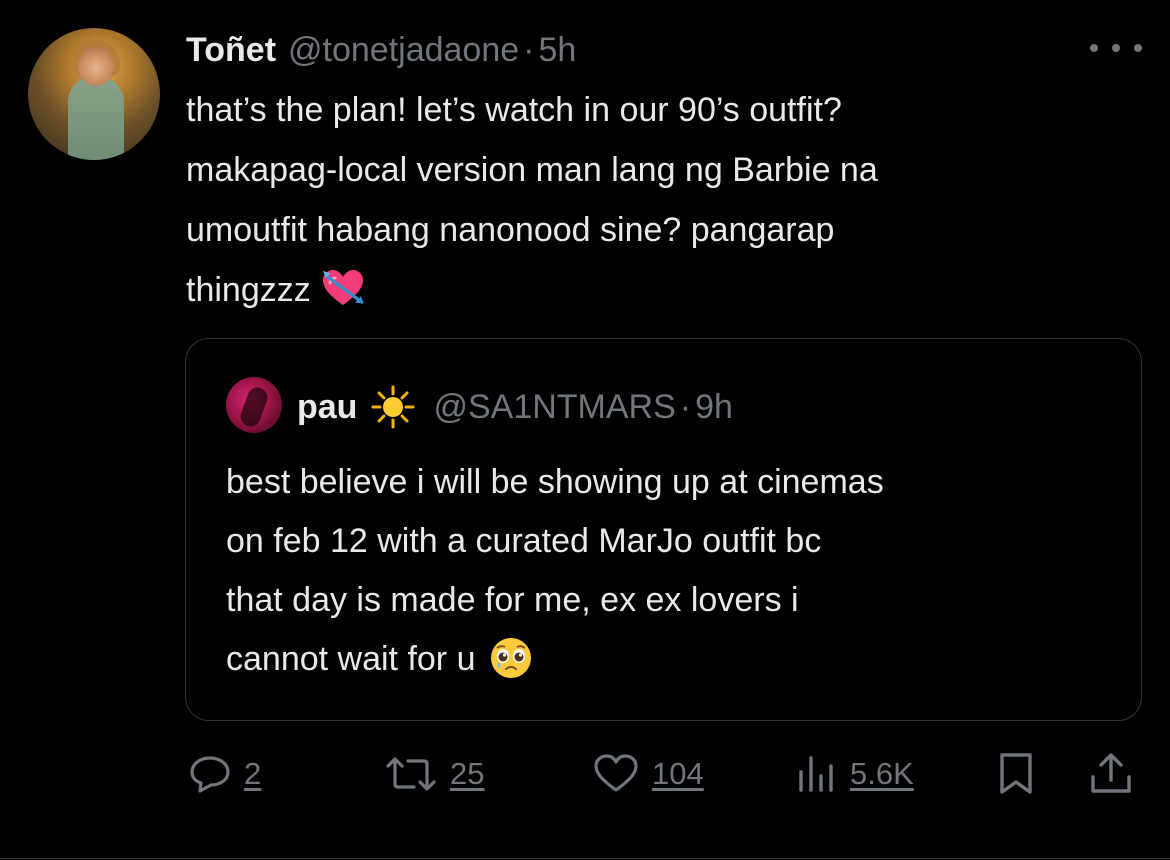 The height and width of the screenshot is (860, 1170). What do you see at coordinates (816, 774) in the screenshot?
I see `analytics-icon` at bounding box center [816, 774].